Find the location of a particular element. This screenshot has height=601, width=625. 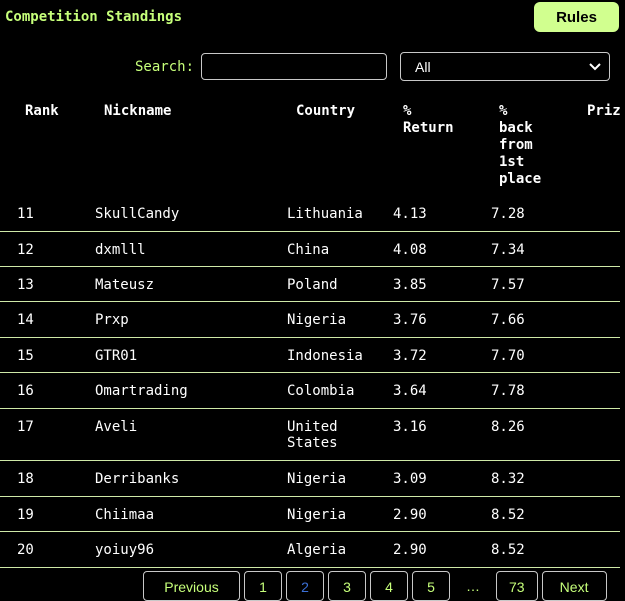

column-header-prize: Priz is located at coordinates (604, 111).